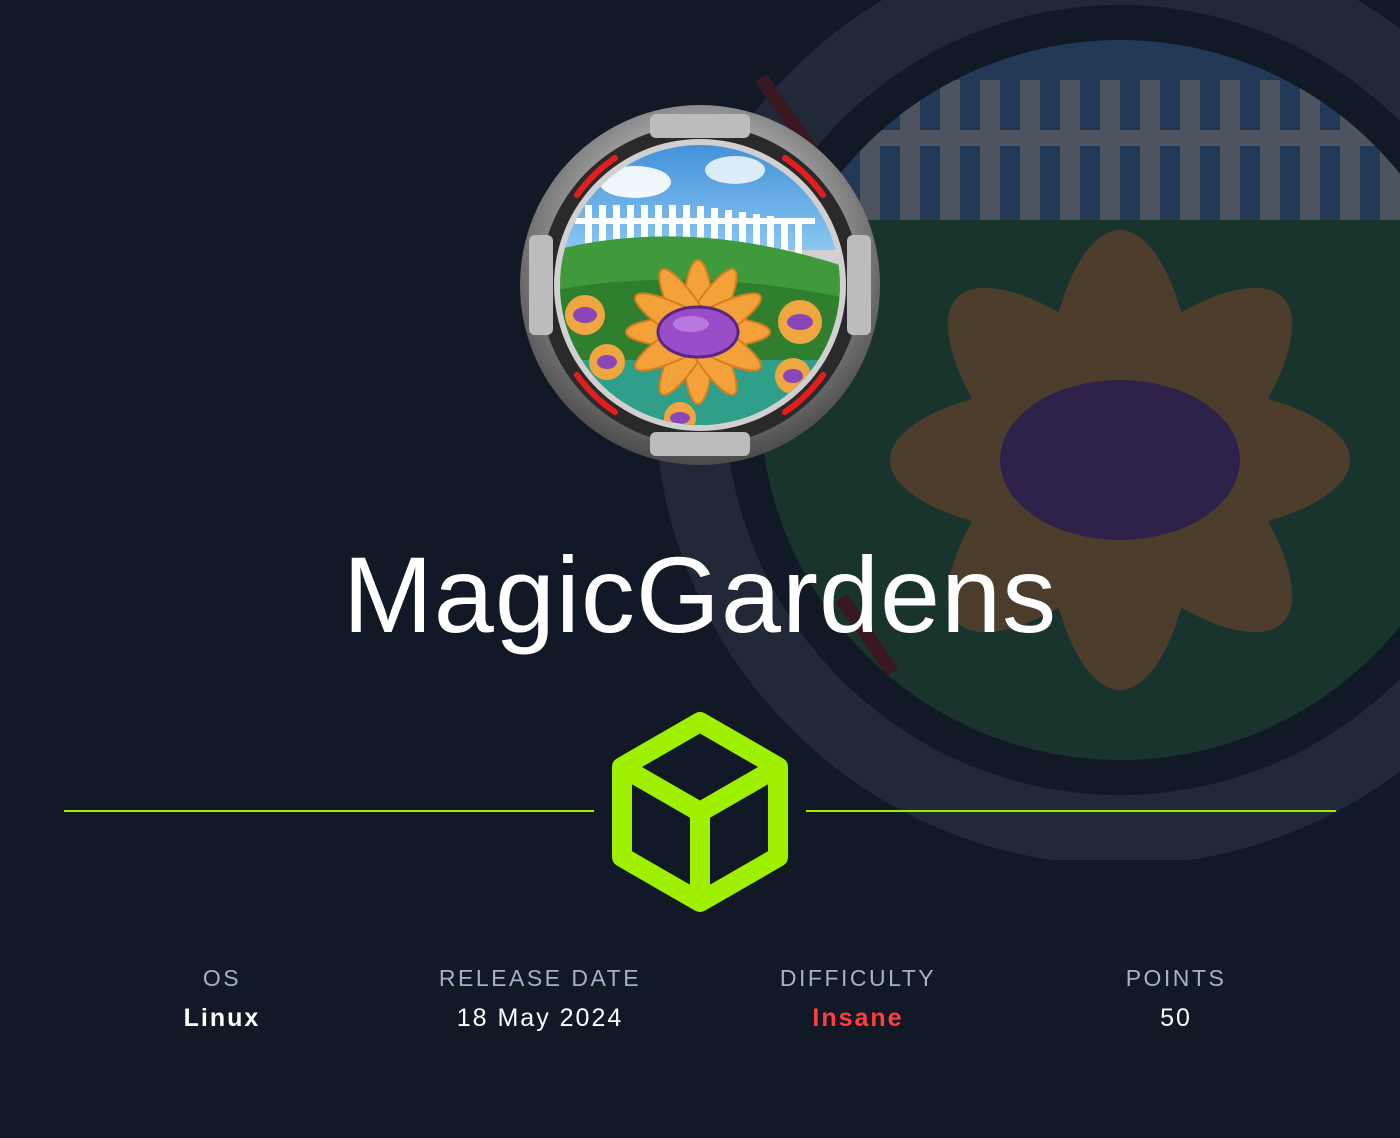 Image resolution: width=1400 pixels, height=1138 pixels. Describe the element at coordinates (1176, 999) in the screenshot. I see `stat-points: POINTS 50` at that location.